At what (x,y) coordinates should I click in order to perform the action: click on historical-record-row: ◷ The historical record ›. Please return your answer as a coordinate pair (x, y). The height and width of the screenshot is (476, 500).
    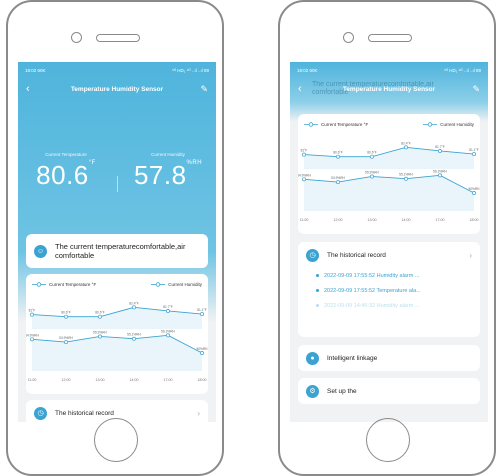
    Looking at the image, I should click on (389, 255).